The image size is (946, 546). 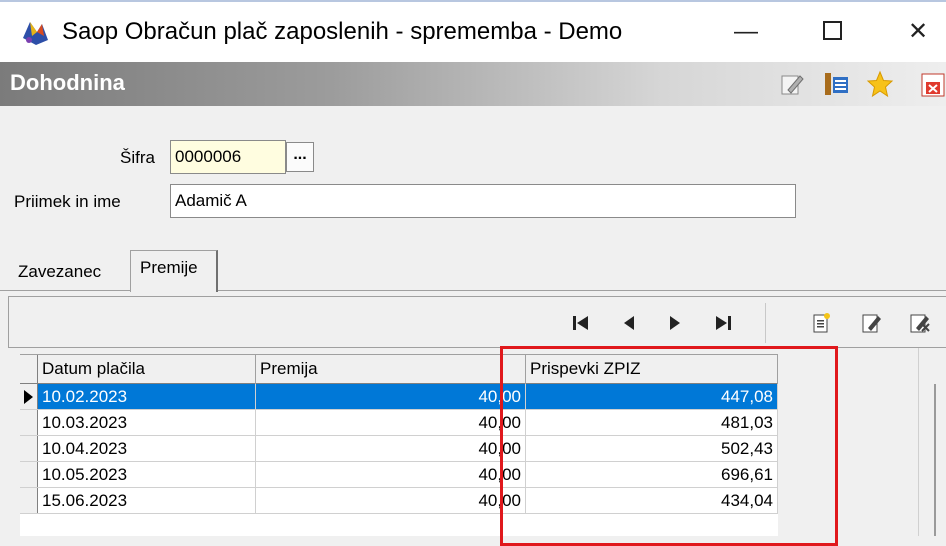 I want to click on sifra-label: Šifra, so click(x=137, y=157).